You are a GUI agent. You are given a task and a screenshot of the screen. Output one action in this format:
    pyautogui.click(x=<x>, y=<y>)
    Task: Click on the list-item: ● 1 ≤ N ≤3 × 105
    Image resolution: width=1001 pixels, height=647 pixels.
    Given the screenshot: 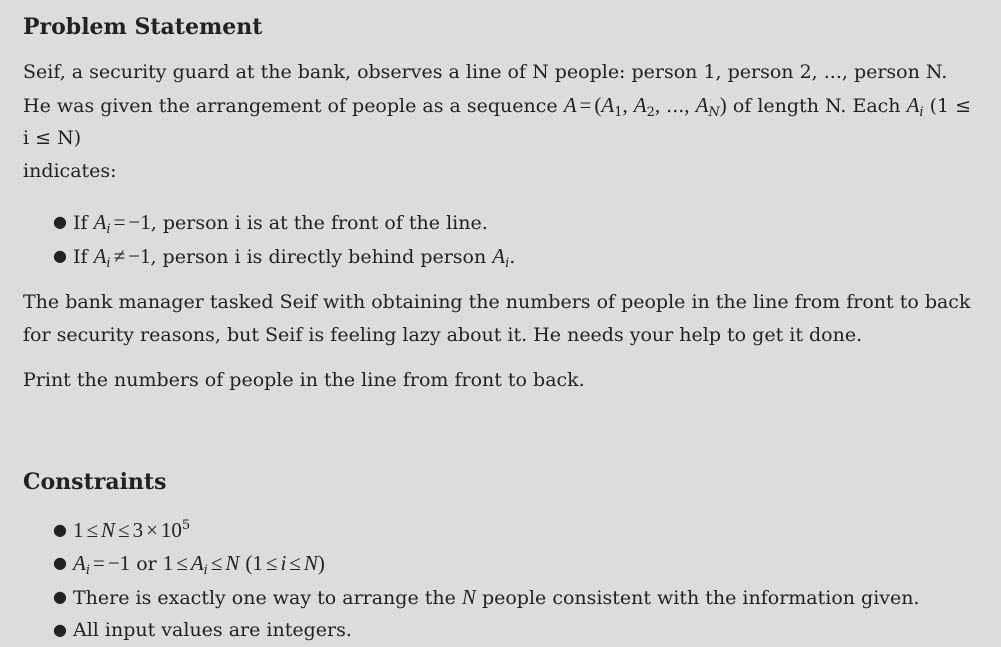 What is the action you would take?
    pyautogui.click(x=502, y=531)
    